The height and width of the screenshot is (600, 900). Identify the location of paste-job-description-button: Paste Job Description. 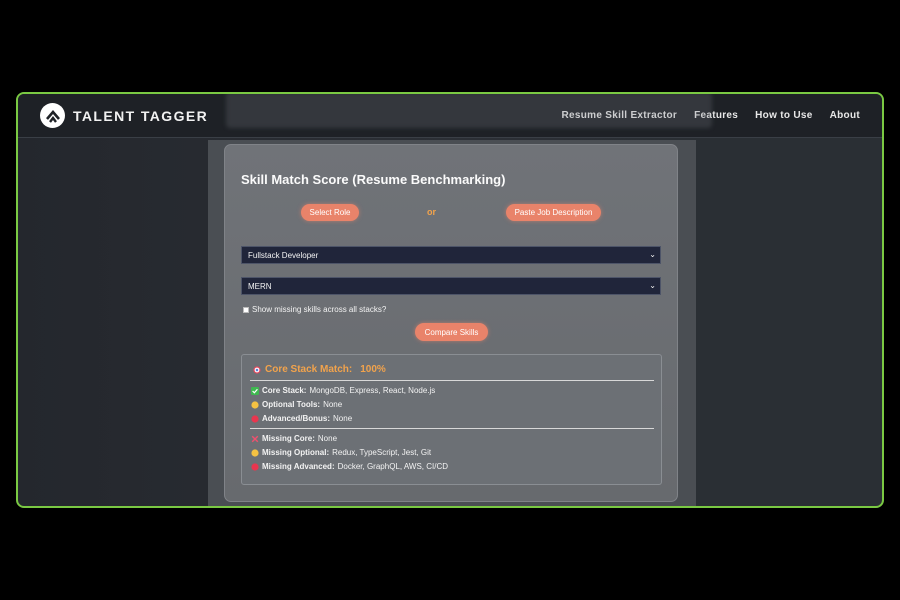
(553, 212).